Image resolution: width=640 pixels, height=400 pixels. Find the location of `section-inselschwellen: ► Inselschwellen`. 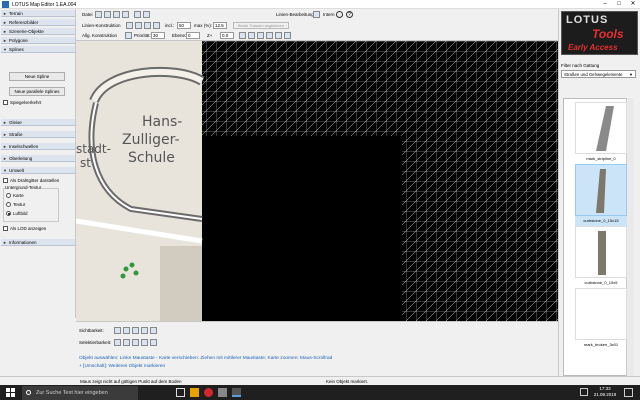

section-inselschwellen: ► Inselschwellen is located at coordinates (38, 146).